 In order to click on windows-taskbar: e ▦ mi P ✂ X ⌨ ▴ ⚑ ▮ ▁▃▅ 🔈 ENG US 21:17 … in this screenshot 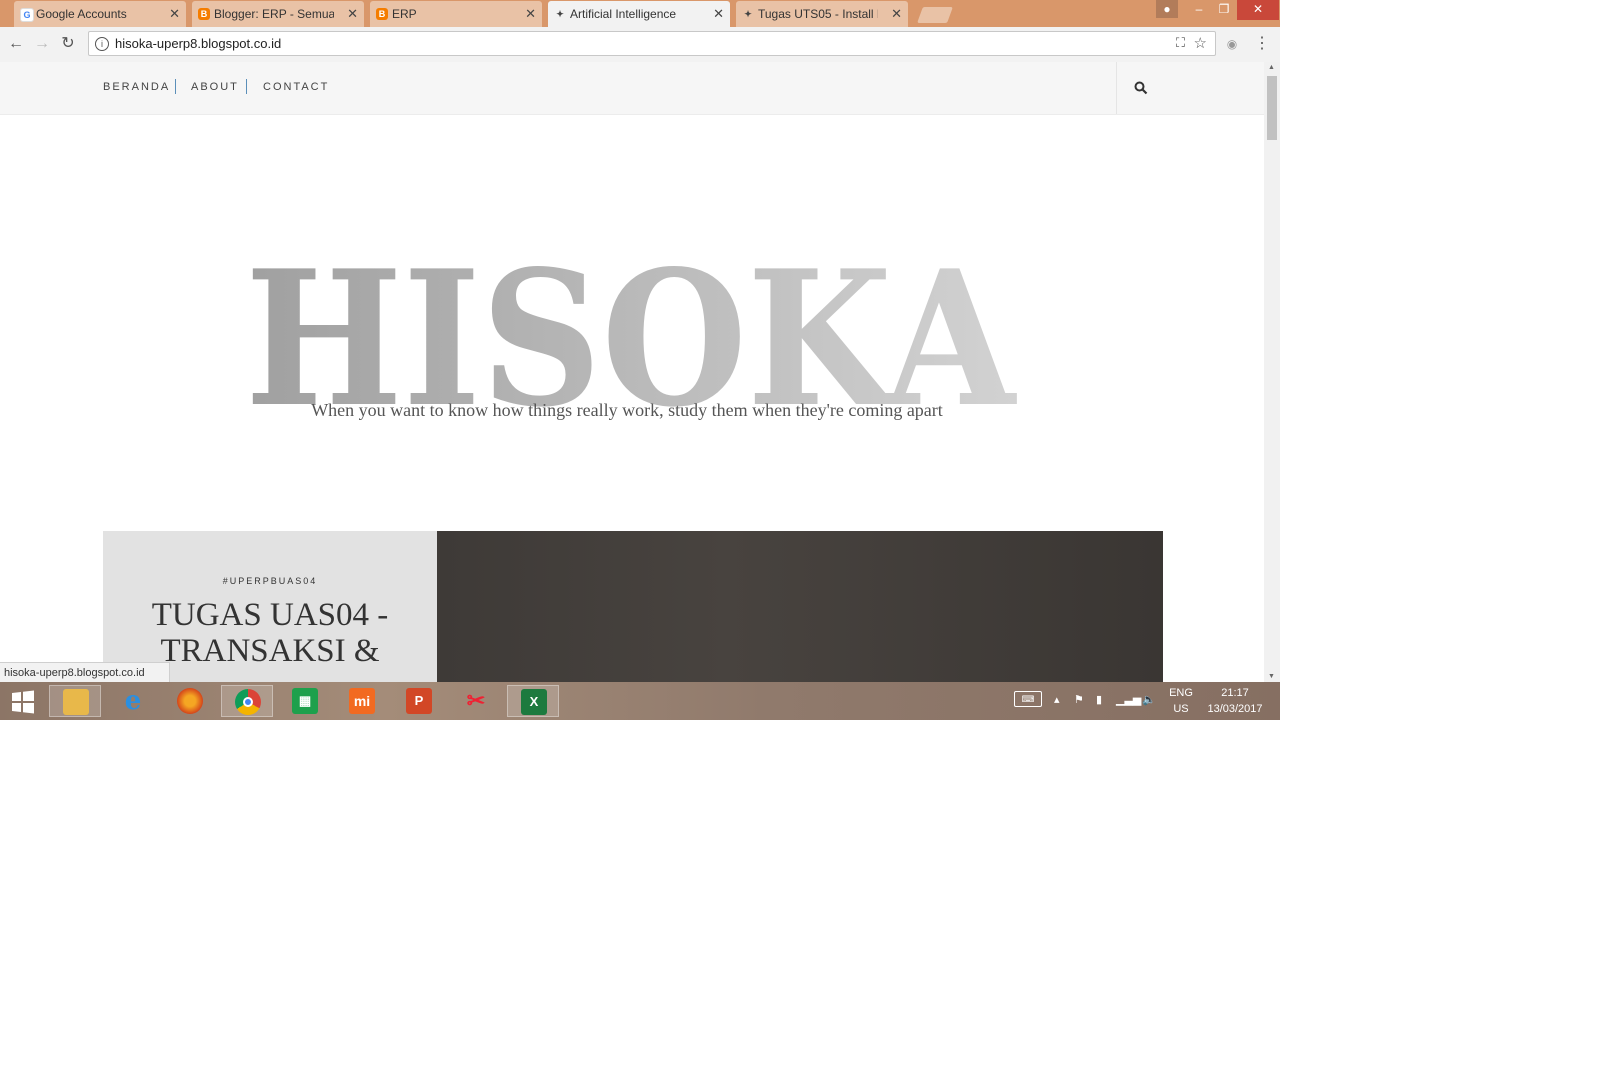, I will do `click(640, 701)`.